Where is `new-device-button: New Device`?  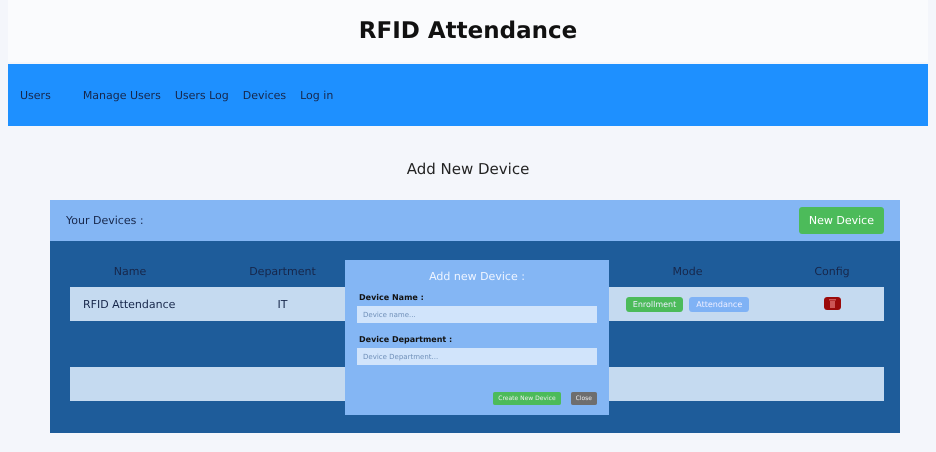 new-device-button: New Device is located at coordinates (841, 220).